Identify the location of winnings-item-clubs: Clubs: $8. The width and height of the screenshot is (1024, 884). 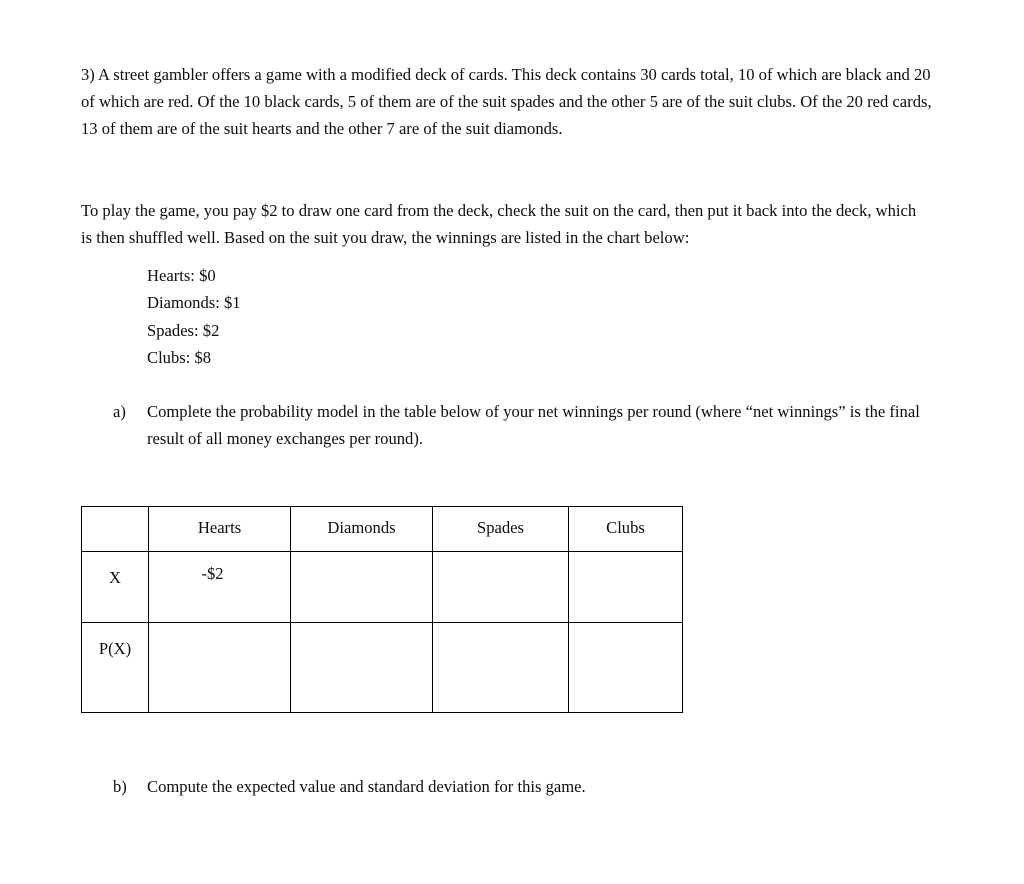
(179, 358).